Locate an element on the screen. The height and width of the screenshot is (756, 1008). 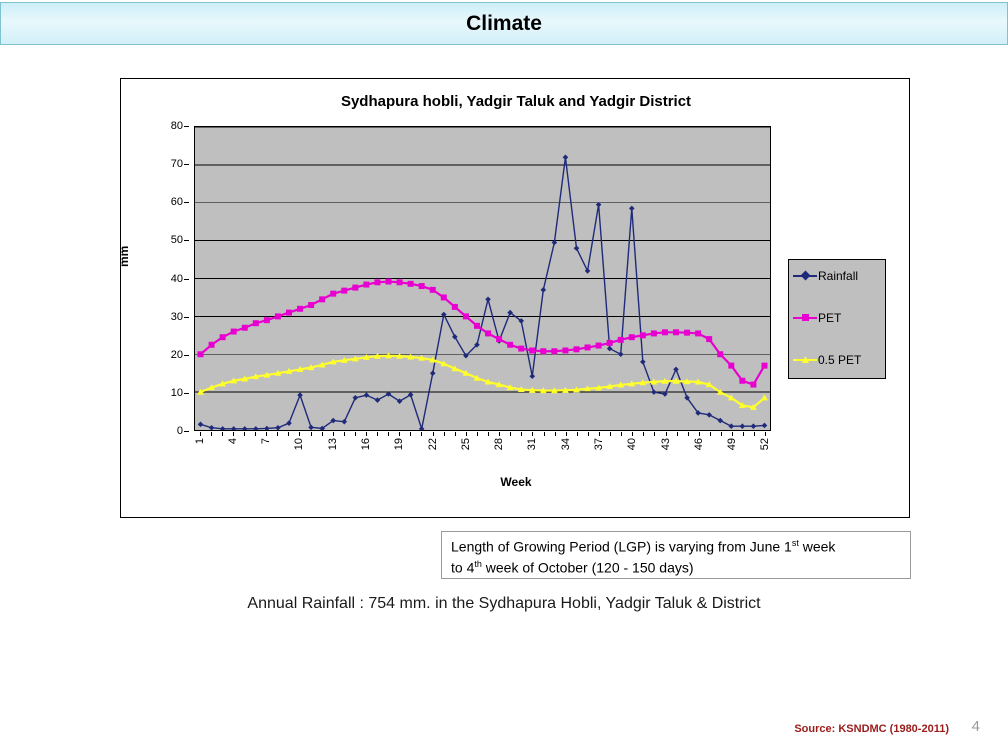
legend-item-rainfall: Rainfall is located at coordinates (825, 276).